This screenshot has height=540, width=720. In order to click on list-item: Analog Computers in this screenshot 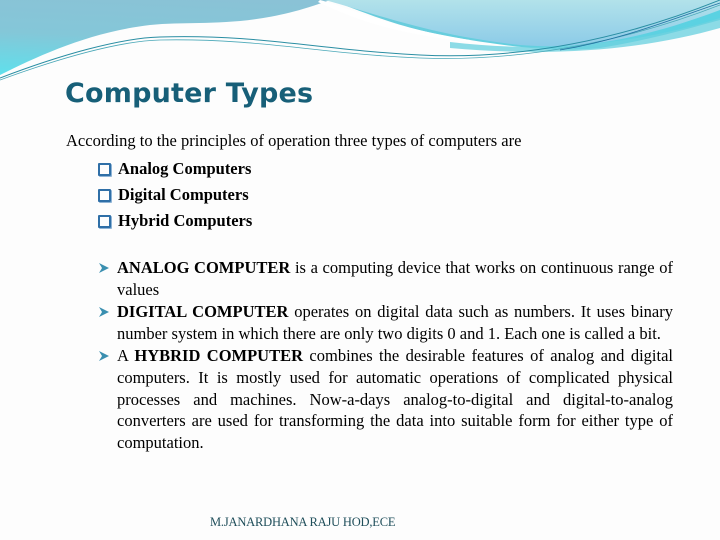, I will do `click(175, 169)`.